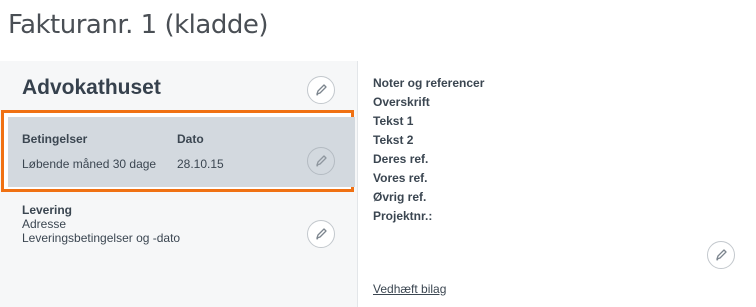 Image resolution: width=756 pixels, height=307 pixels. Describe the element at coordinates (55, 139) in the screenshot. I see `conditions-label: Betingelser` at that location.